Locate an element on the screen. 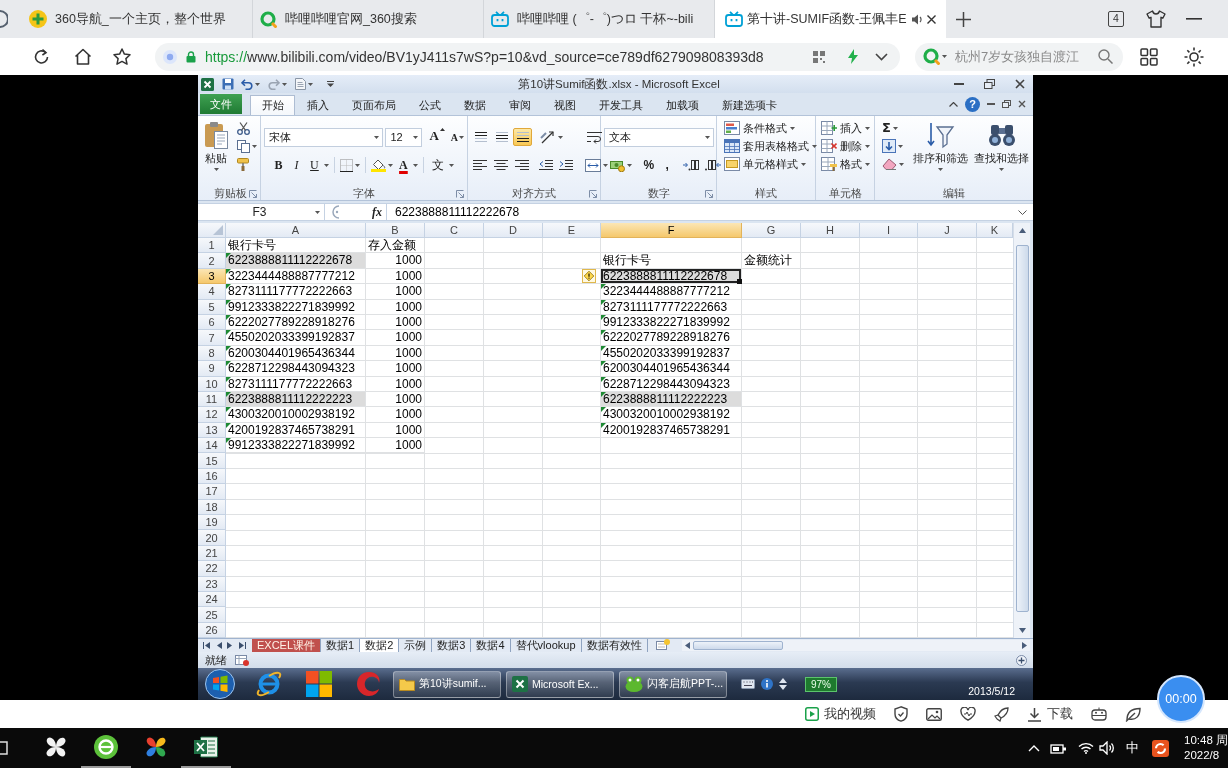  clock-date: 2013/5/12 is located at coordinates (991, 691).